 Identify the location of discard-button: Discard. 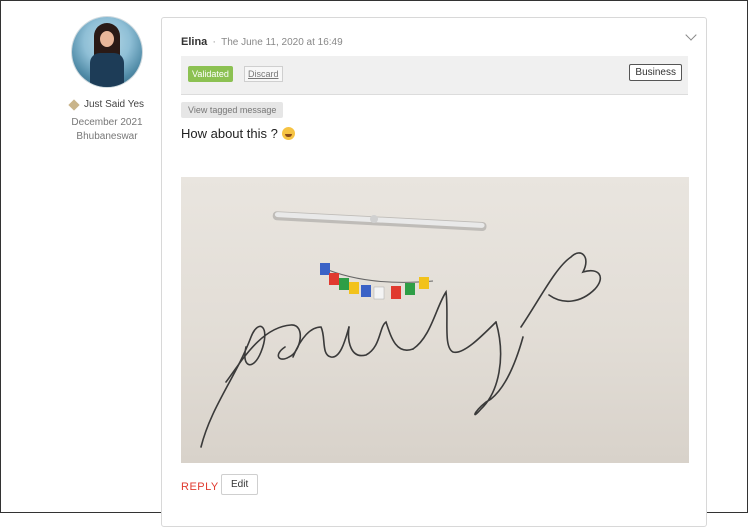
(263, 74).